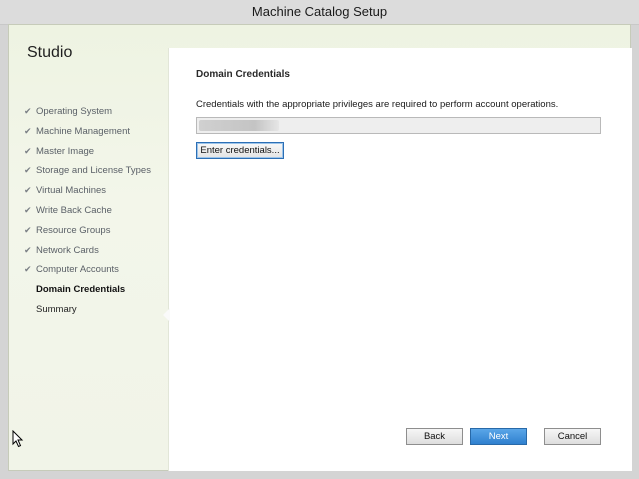 This screenshot has height=479, width=639. Describe the element at coordinates (166, 315) in the screenshot. I see `current-step-pointer` at that location.